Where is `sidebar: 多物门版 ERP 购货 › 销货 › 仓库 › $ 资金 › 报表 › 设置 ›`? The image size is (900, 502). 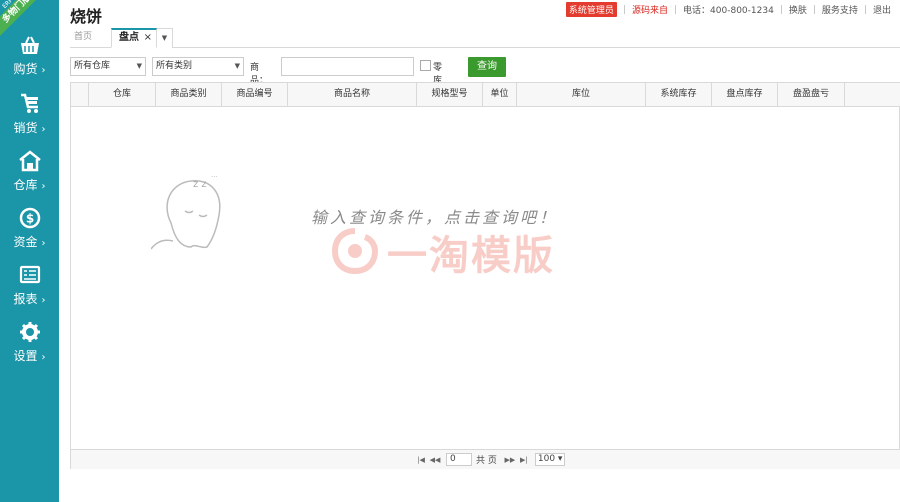 sidebar: 多物门版 ERP 购货 › 销货 › 仓库 › $ 资金 › 报表 › 设置 › is located at coordinates (29, 251).